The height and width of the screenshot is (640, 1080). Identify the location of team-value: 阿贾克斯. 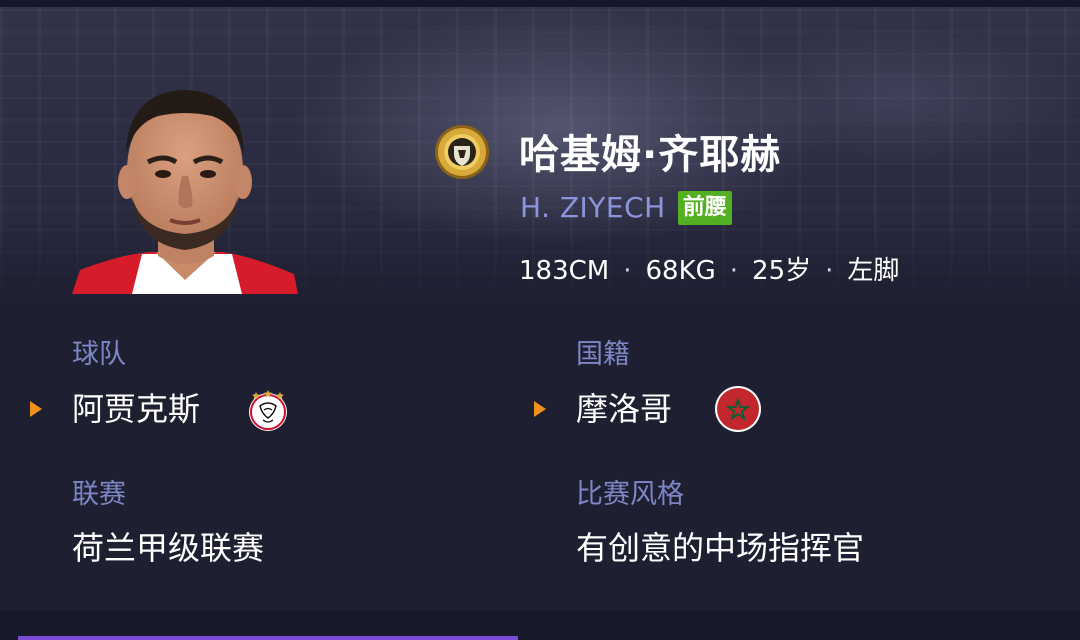
(136, 409).